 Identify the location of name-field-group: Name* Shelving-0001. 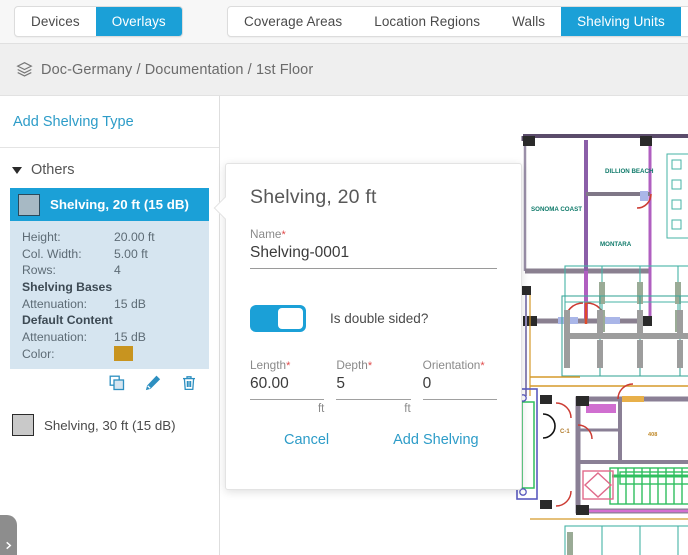
(373, 248).